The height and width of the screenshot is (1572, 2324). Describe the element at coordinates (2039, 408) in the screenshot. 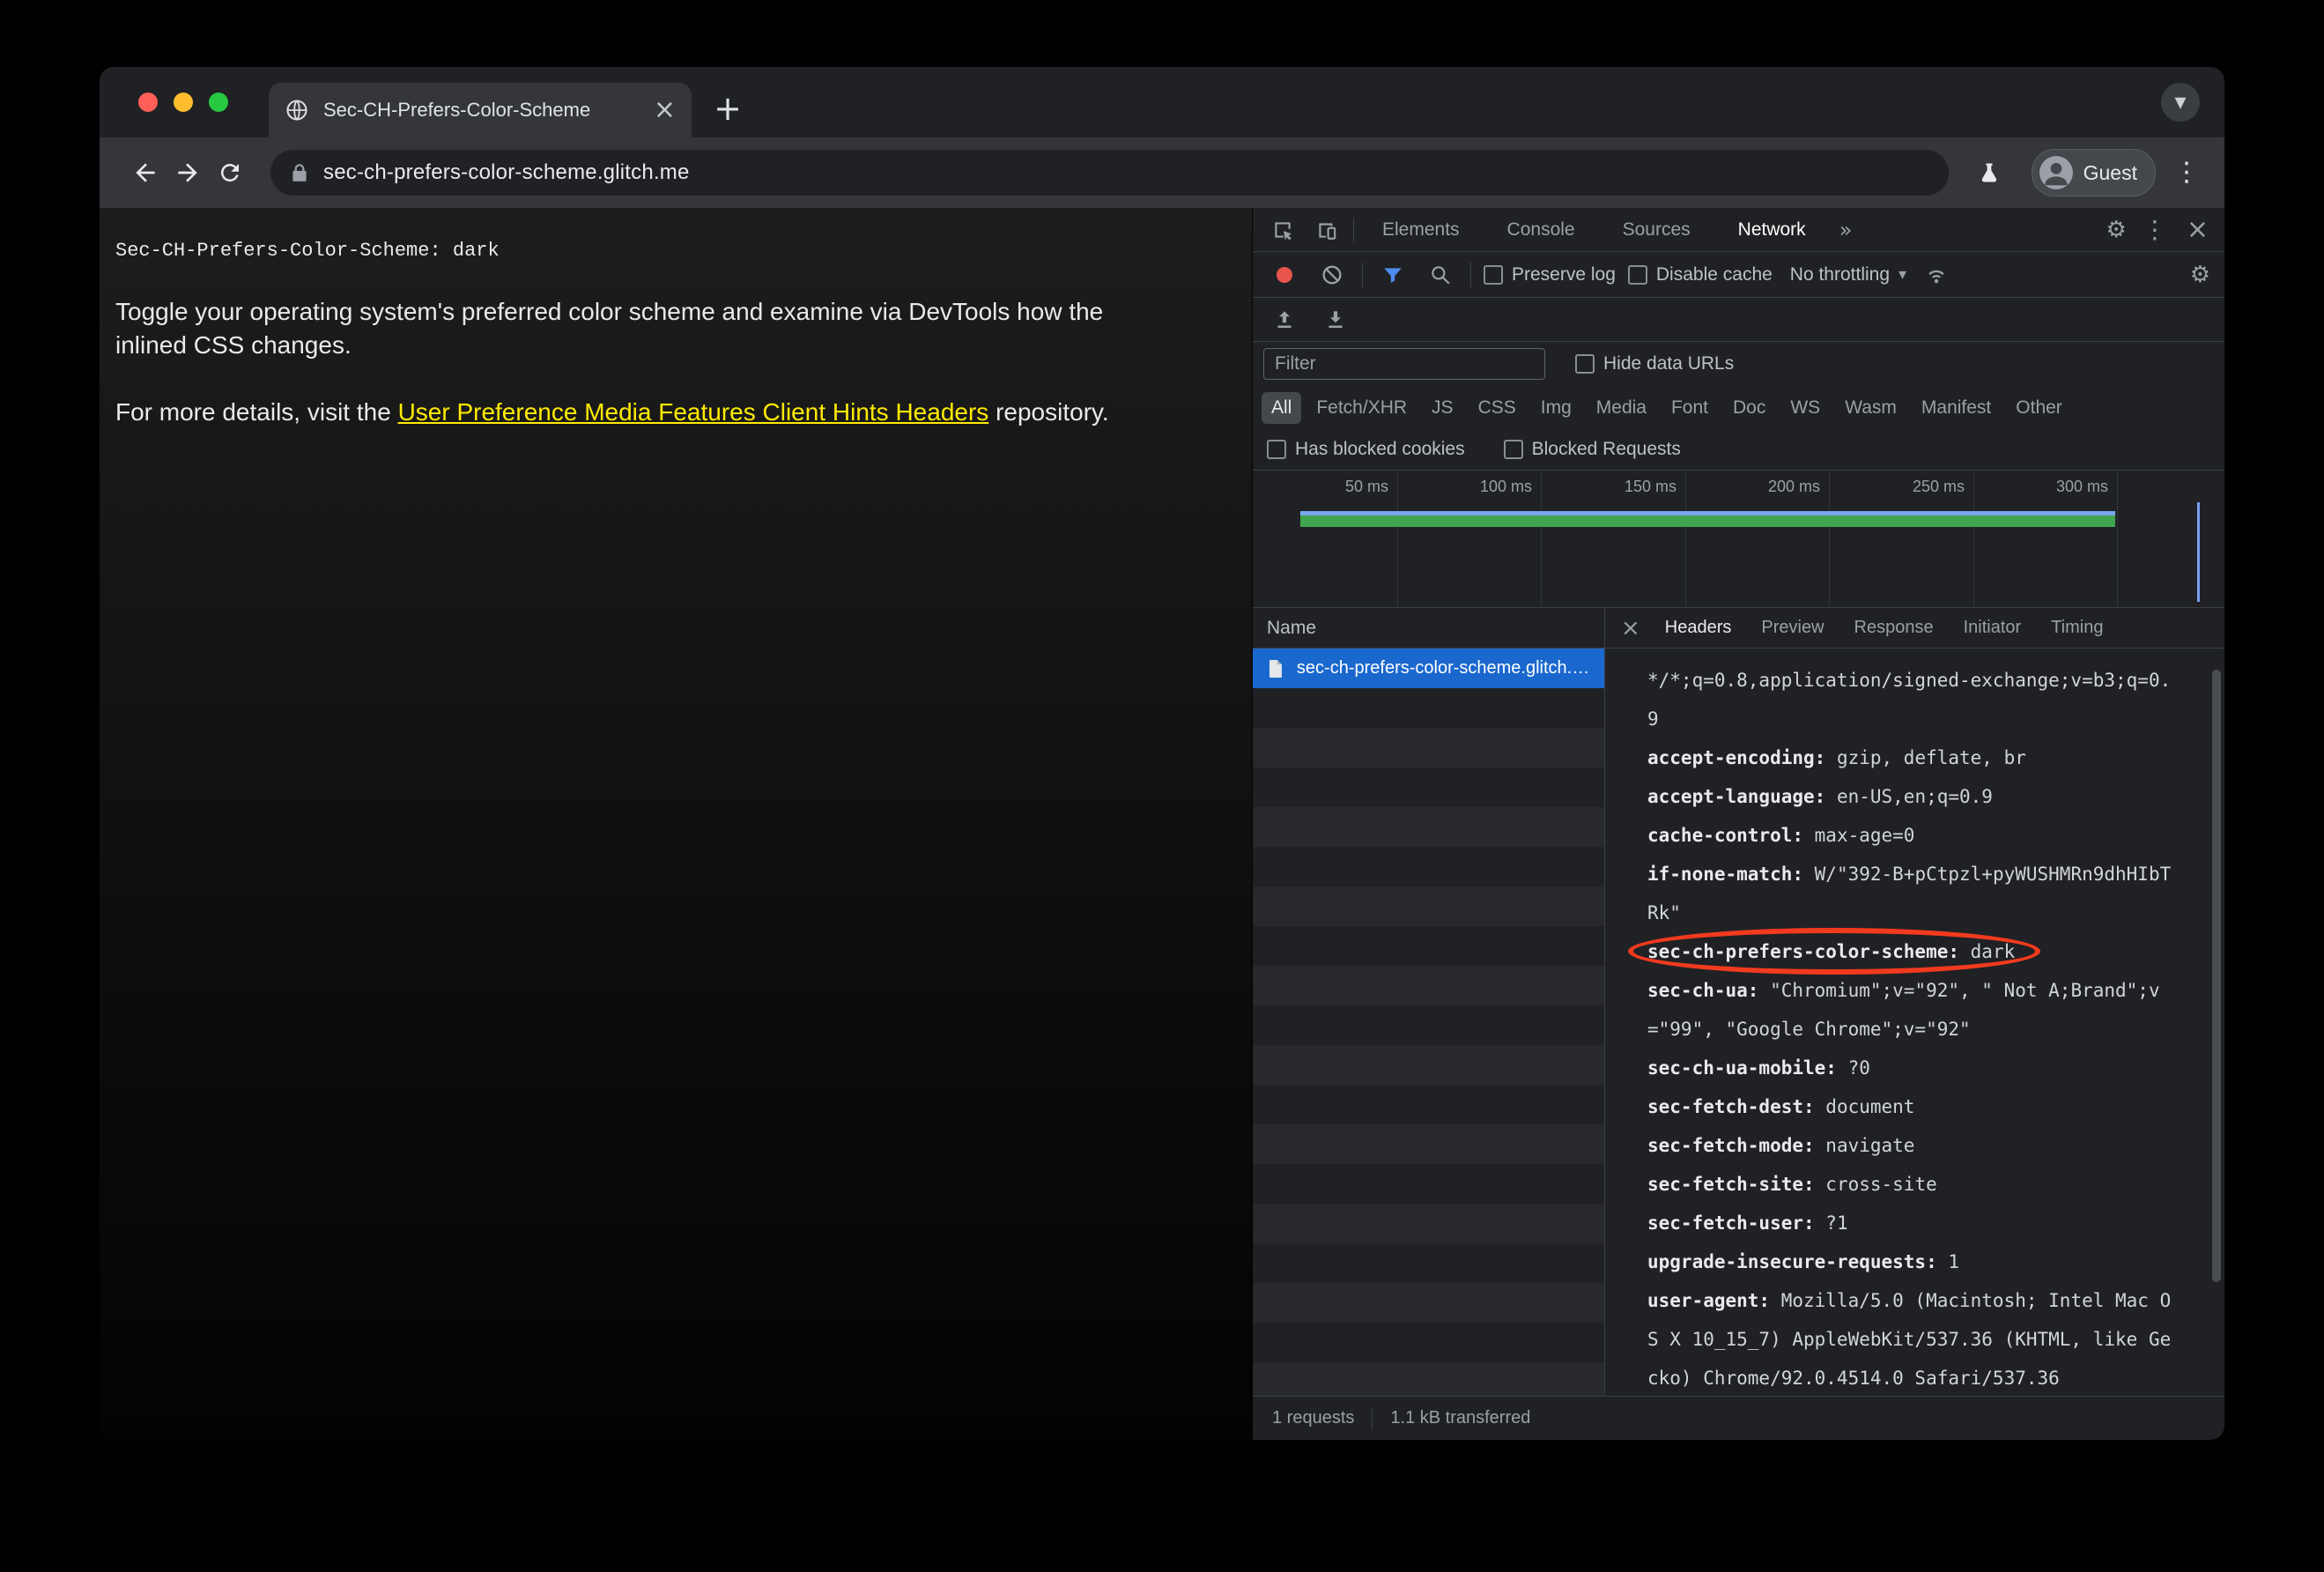

I see `chip-other: Other` at that location.